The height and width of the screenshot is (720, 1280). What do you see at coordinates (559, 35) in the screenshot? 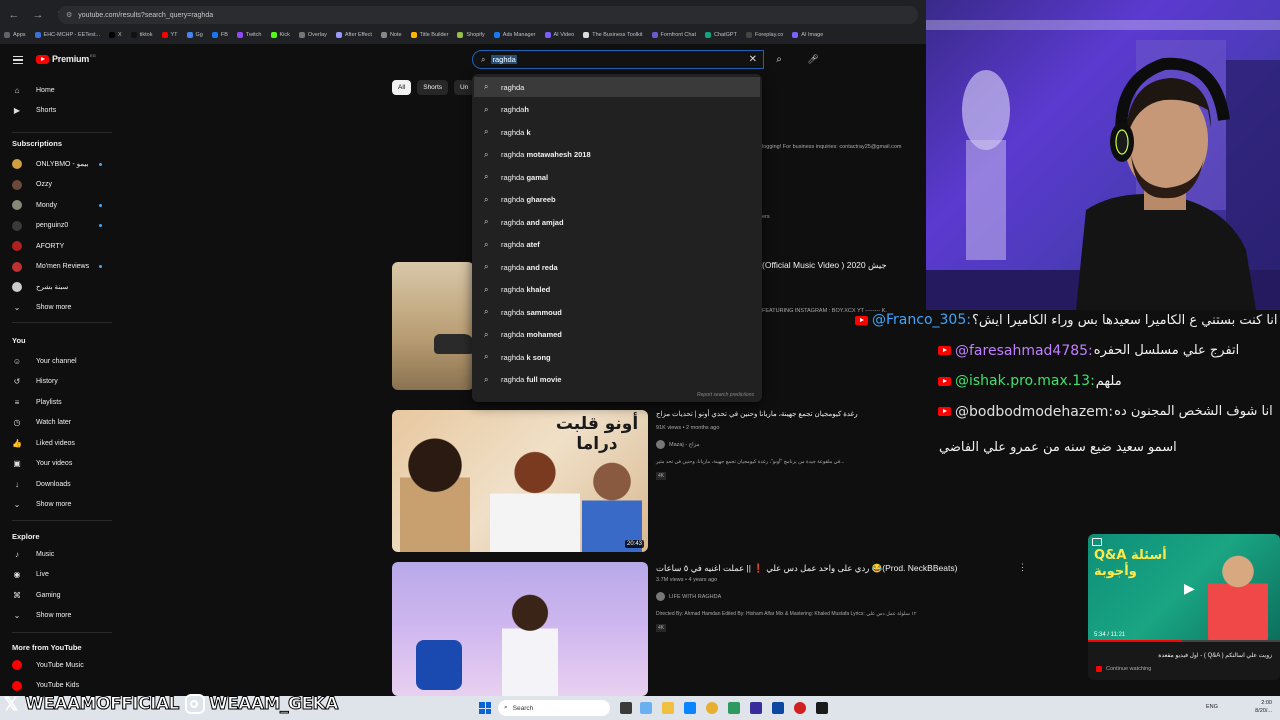
I see `bookmark-item: AI Video` at bounding box center [559, 35].